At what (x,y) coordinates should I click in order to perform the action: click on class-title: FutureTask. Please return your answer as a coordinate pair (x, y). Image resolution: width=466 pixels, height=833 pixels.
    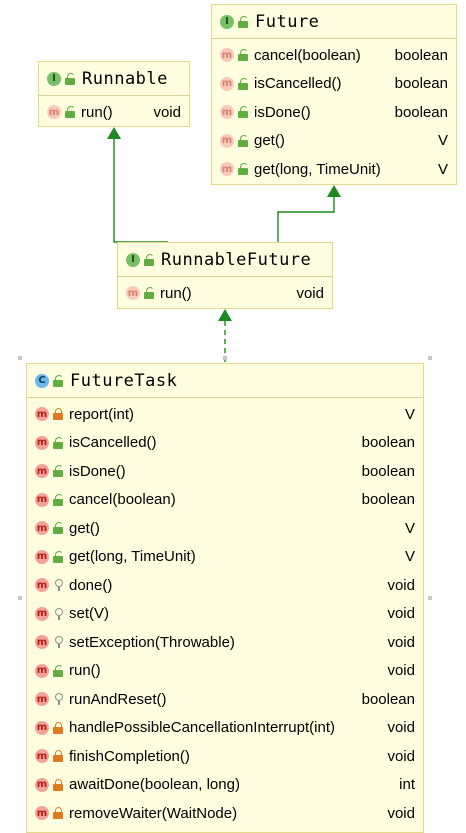
    Looking at the image, I should click on (124, 380).